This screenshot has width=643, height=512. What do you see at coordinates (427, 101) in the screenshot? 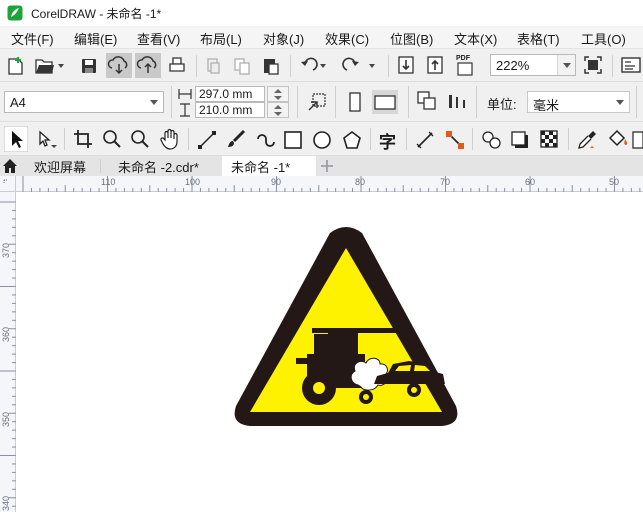
I see `all-pages-icon` at bounding box center [427, 101].